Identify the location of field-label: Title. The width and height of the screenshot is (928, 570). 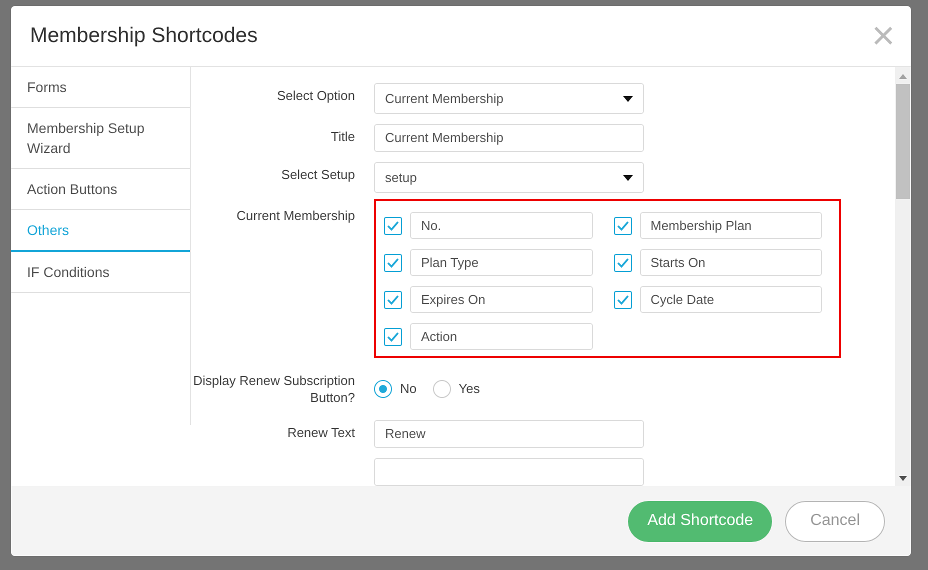
(342, 137).